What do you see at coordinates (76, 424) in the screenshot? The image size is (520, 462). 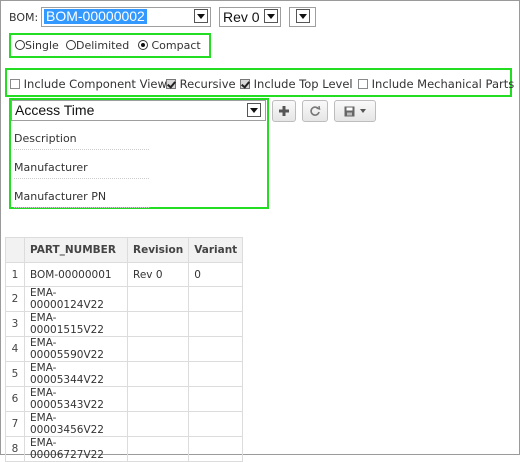 I see `cell-part-number: EMA-00003456V22` at bounding box center [76, 424].